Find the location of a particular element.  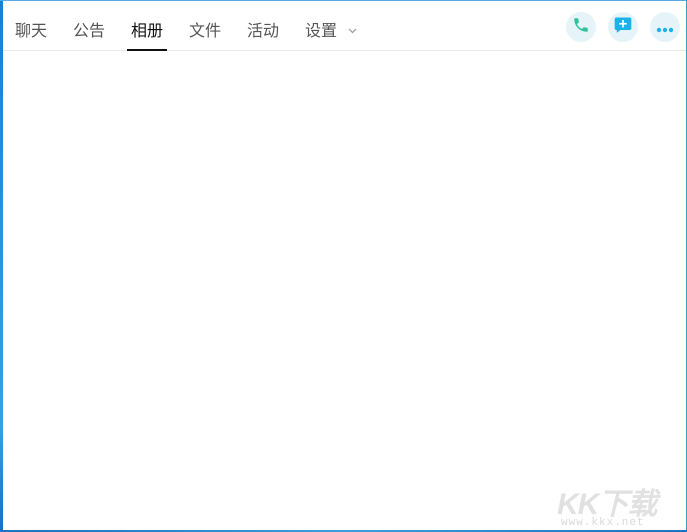

tab-announcement: 公告 is located at coordinates (89, 34).